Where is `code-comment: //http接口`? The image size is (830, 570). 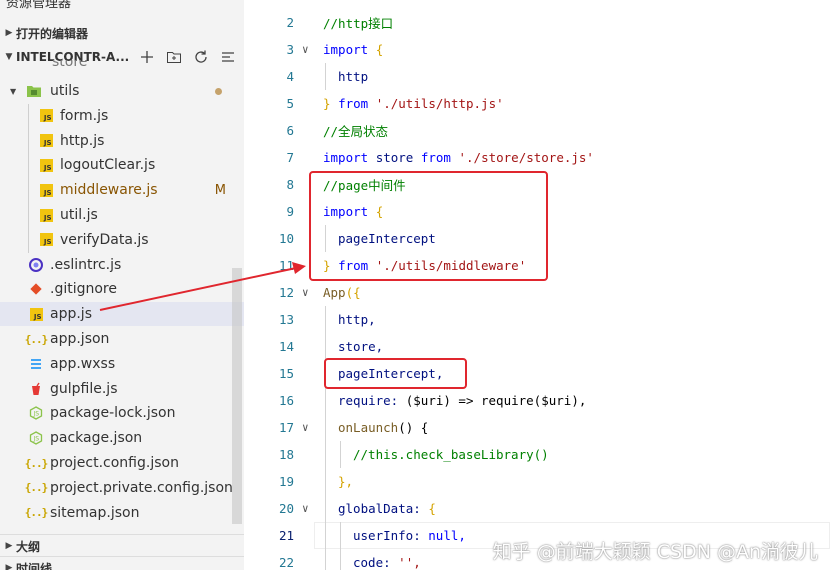
code-comment: //http接口 is located at coordinates (358, 23).